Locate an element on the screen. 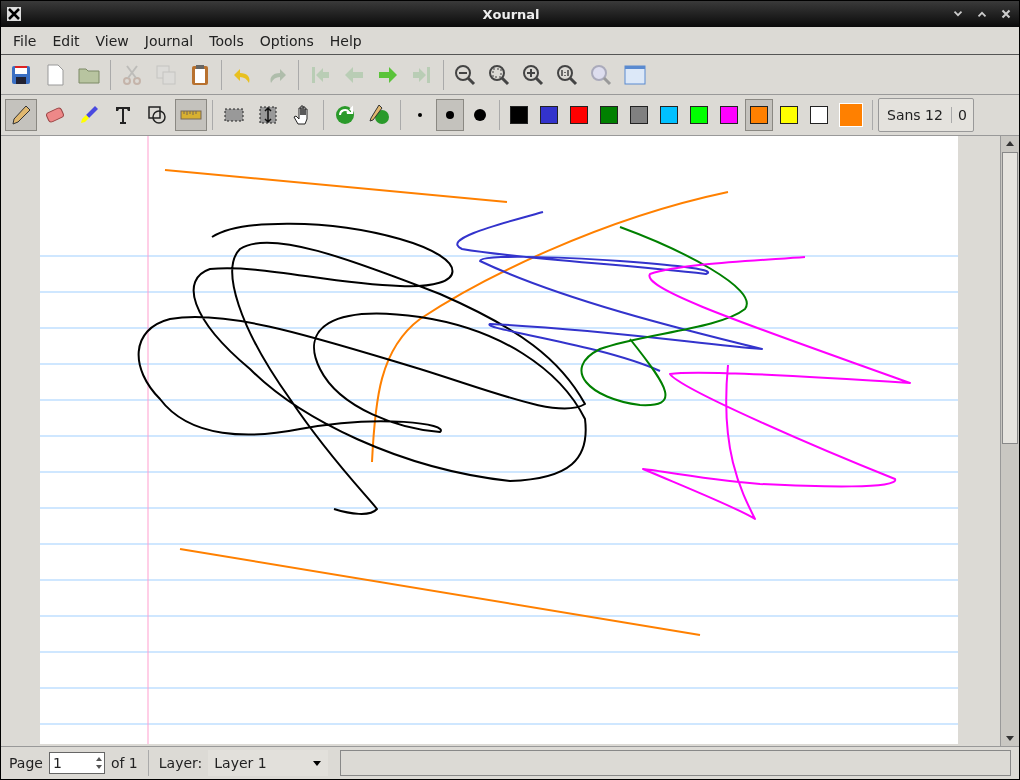 Image resolution: width=1020 pixels, height=780 pixels. fullscreen-icon is located at coordinates (635, 74).